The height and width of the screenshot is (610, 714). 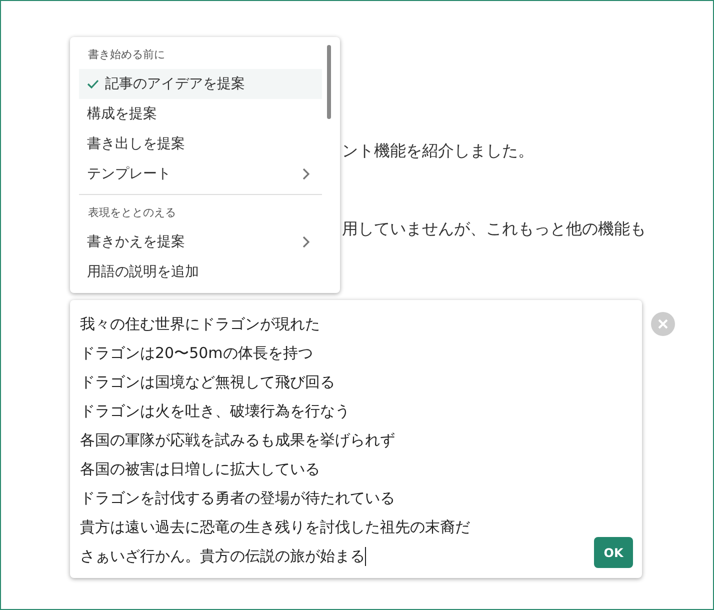 I want to click on menu-item: テンプレート, so click(x=200, y=174).